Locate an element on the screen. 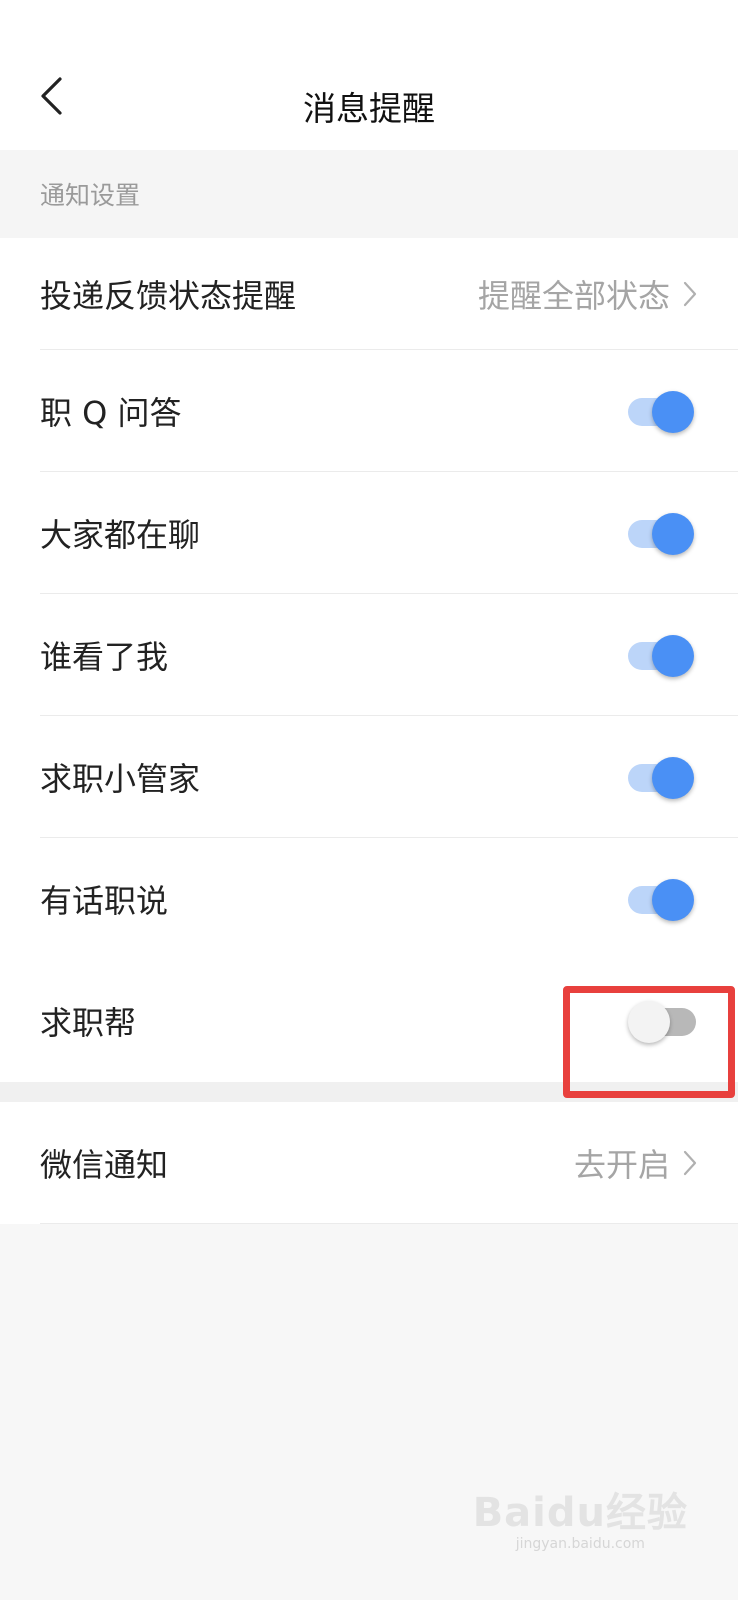 The width and height of the screenshot is (738, 1600). career-talk-toggle is located at coordinates (661, 899).